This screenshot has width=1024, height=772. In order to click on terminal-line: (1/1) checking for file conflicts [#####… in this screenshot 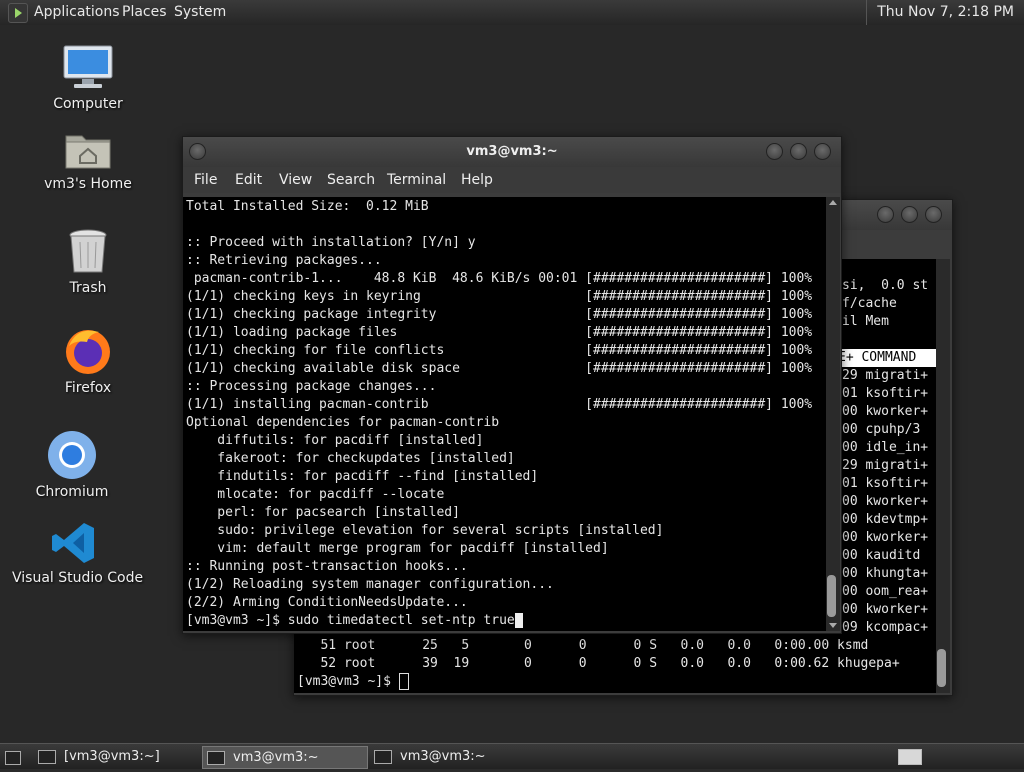, I will do `click(499, 350)`.